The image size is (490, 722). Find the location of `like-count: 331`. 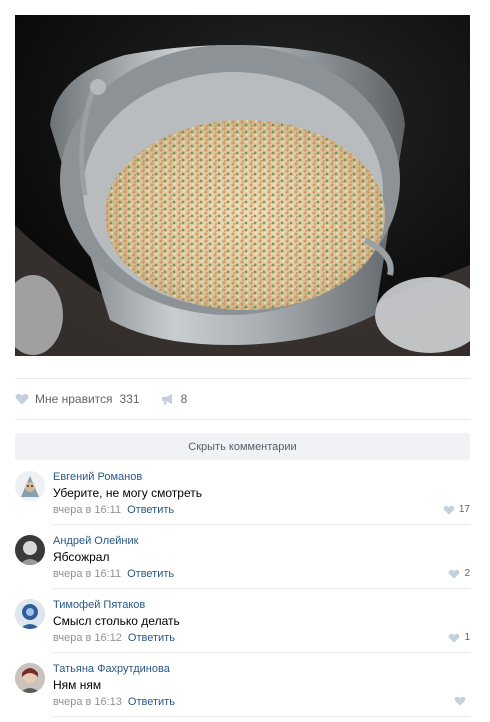

like-count: 331 is located at coordinates (129, 399).